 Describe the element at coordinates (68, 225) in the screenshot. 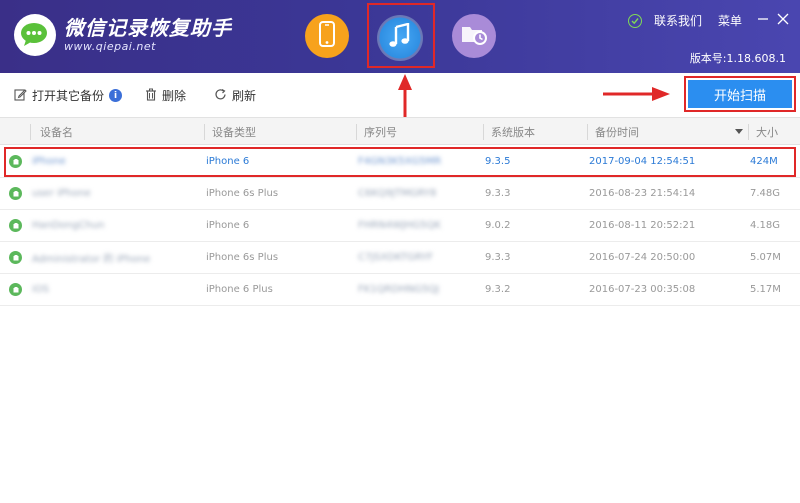

I see `device-name: HanDongChun` at that location.